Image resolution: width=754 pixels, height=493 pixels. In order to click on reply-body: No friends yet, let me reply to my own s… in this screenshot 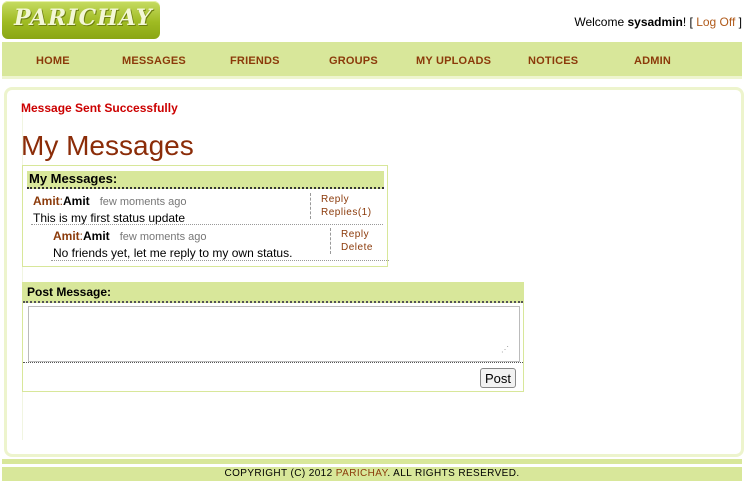, I will do `click(173, 253)`.